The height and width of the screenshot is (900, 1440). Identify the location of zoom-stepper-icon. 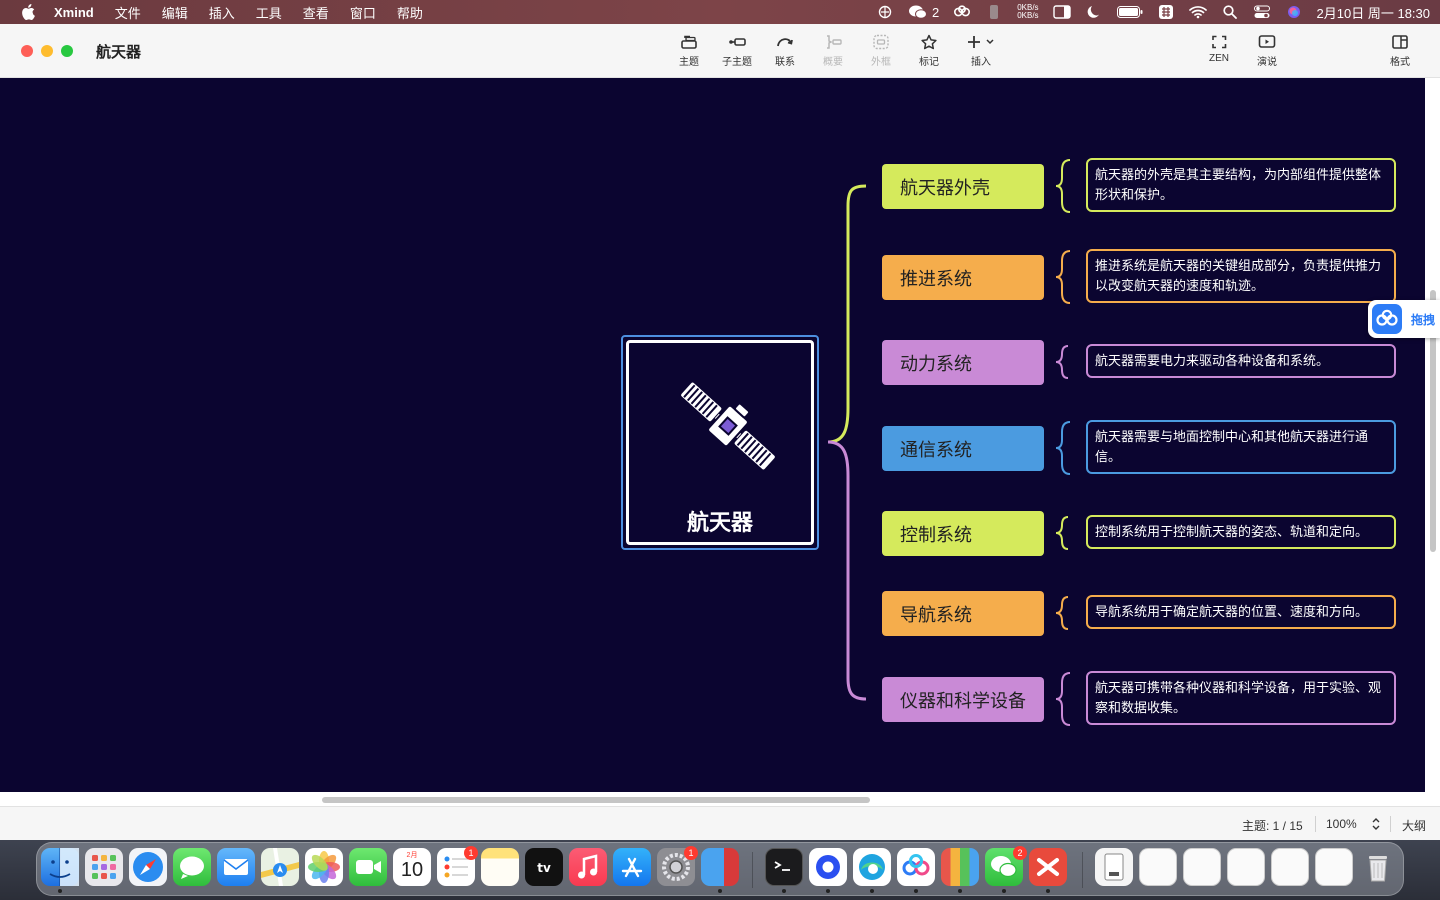
(1376, 824).